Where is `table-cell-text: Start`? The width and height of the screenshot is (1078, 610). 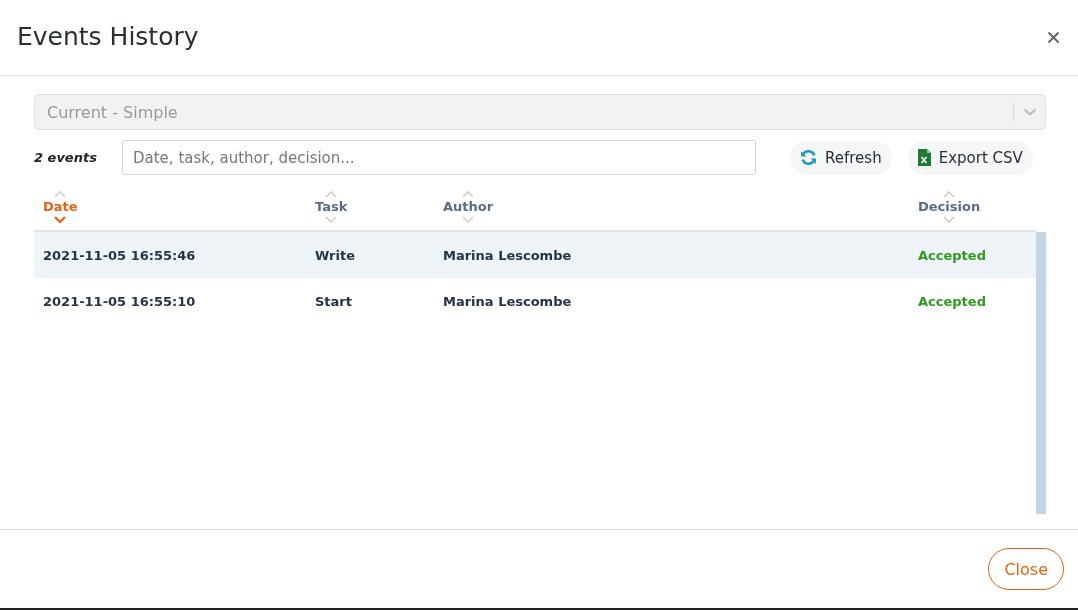
table-cell-text: Start is located at coordinates (333, 301).